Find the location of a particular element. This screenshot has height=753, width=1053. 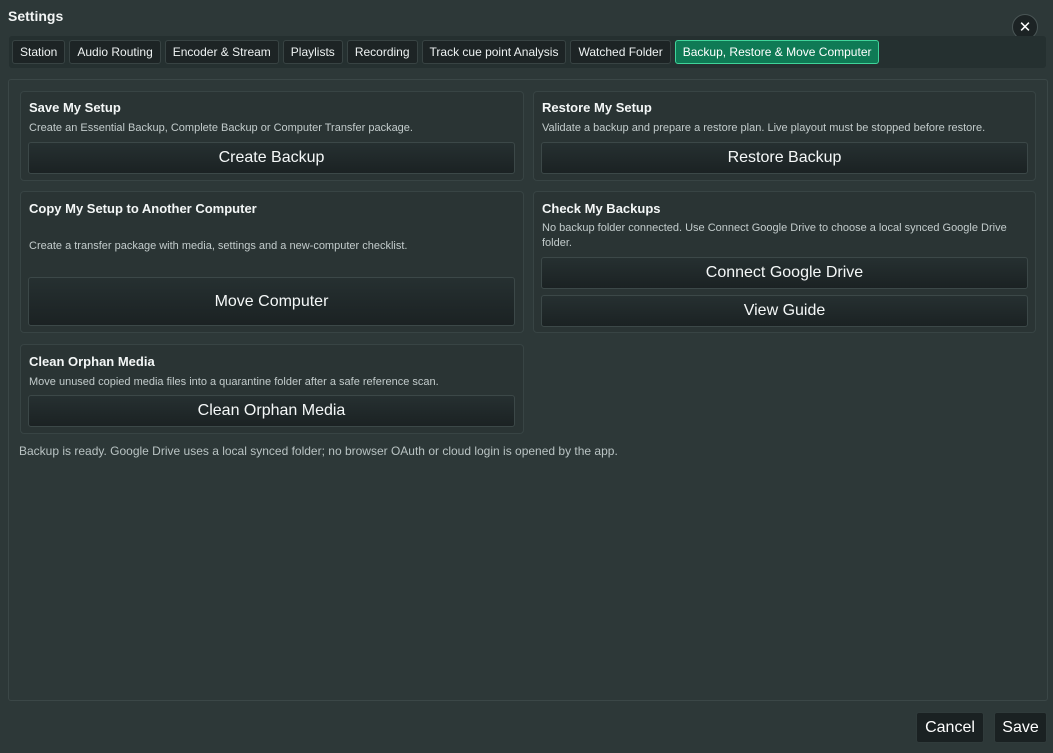

connect-google-drive-button: Connect Google Drive is located at coordinates (784, 273).